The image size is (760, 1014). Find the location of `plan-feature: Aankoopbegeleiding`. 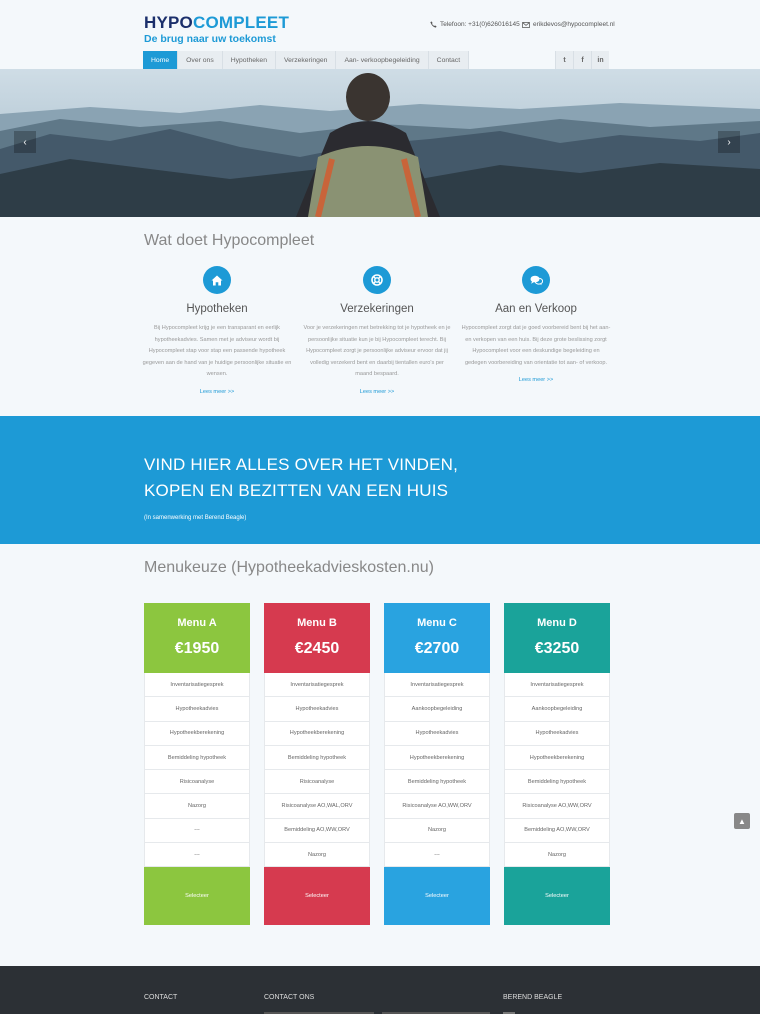

plan-feature: Aankoopbegeleiding is located at coordinates (437, 709).